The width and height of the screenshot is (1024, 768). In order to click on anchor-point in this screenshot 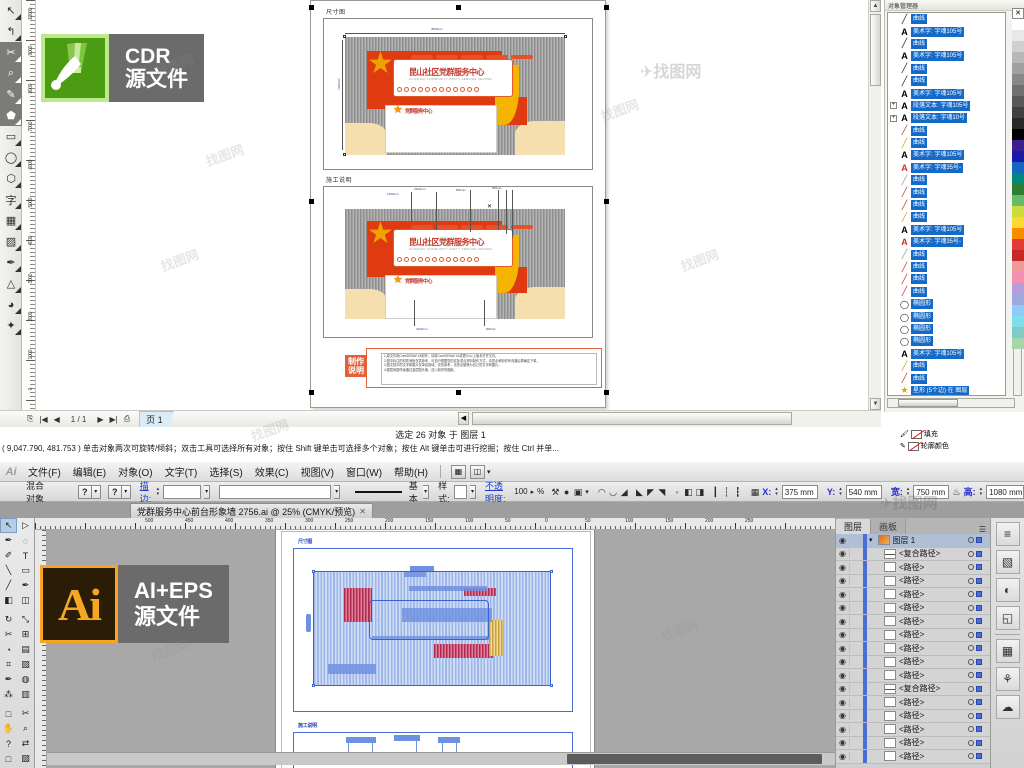, I will do `click(551, 571)`.